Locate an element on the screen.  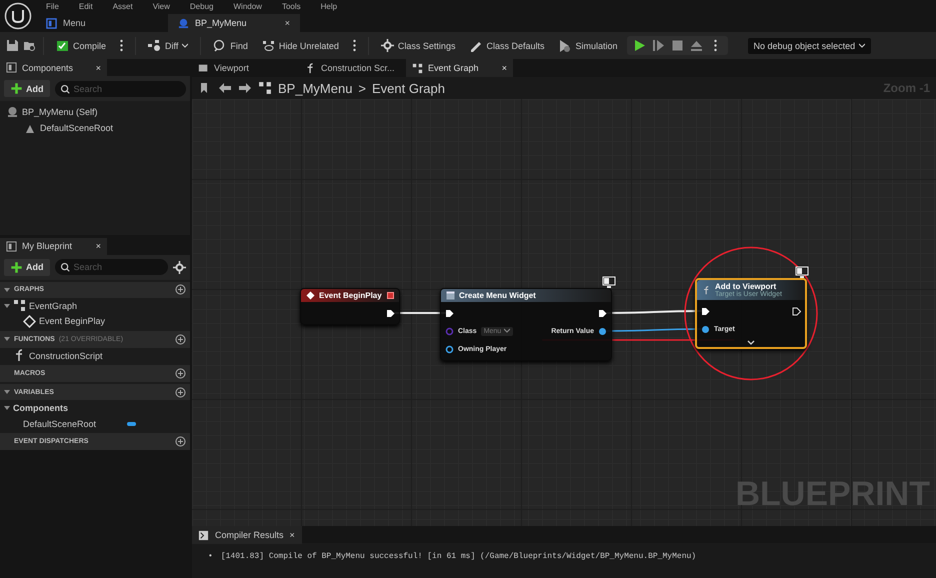
toolbar-button: Hide Unrelated is located at coordinates (300, 45).